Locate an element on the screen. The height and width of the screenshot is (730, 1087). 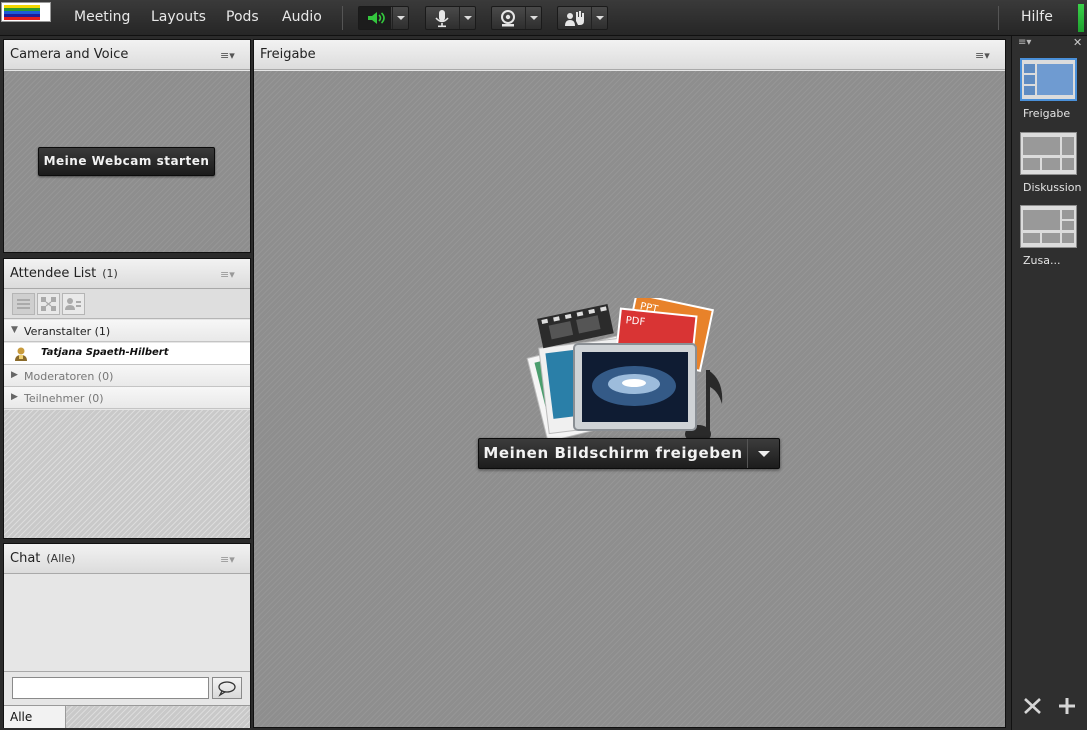
share-media-illustration-icon: PPT PDF is located at coordinates (624, 370).